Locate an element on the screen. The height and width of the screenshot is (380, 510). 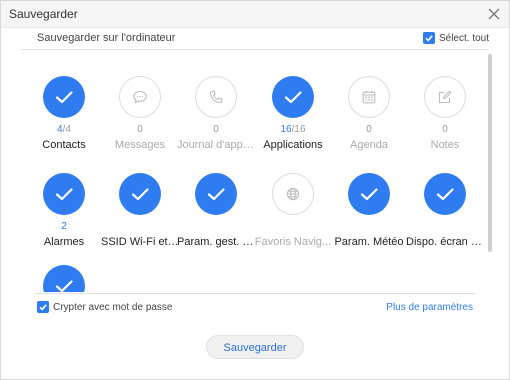
select-all-checkbox: Sélect. tout is located at coordinates (455, 38).